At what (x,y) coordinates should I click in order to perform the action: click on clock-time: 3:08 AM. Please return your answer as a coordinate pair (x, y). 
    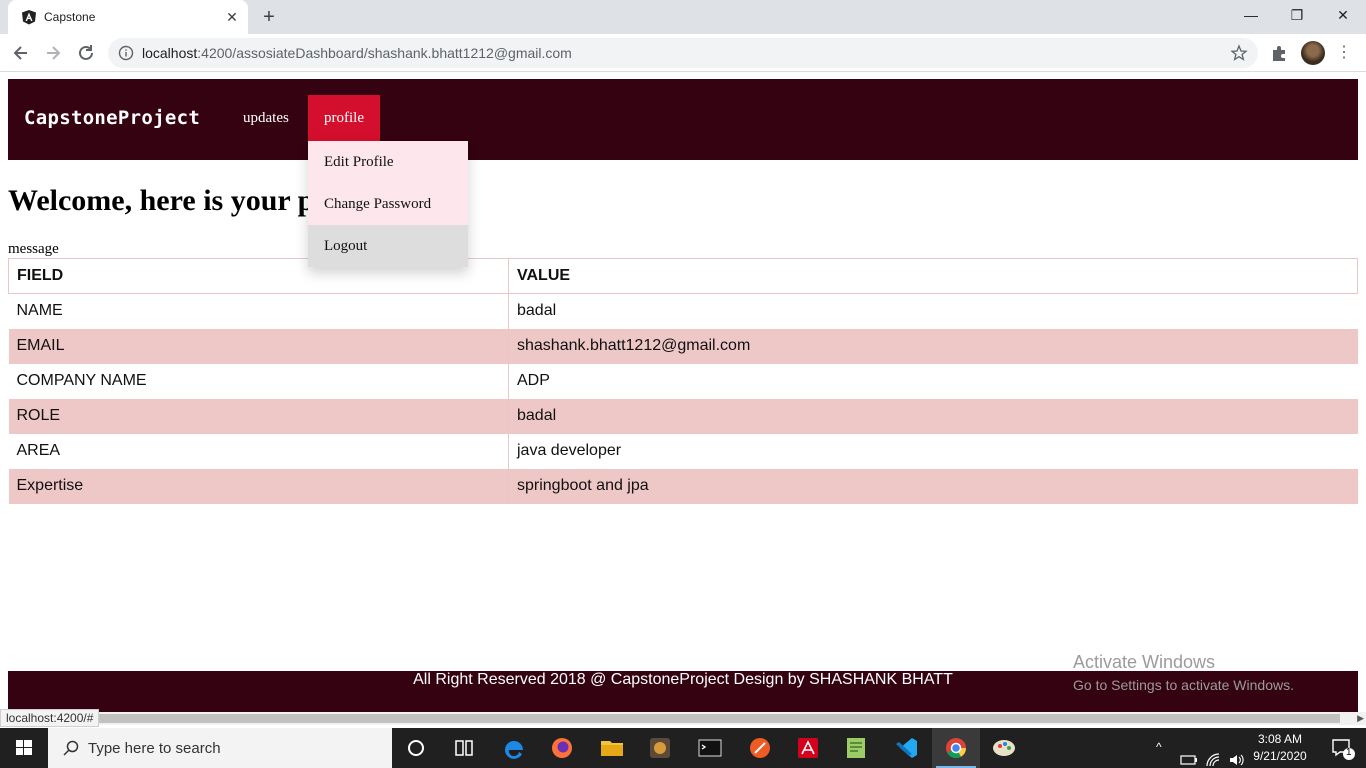
    Looking at the image, I should click on (1280, 739).